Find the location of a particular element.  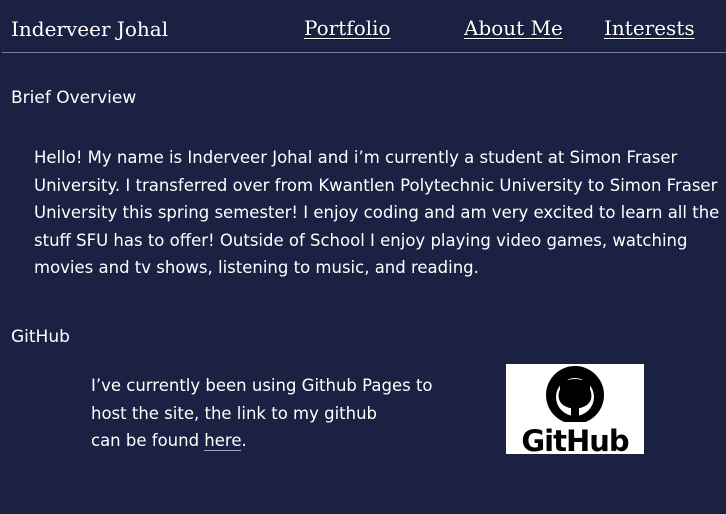

github-logo: GitHub is located at coordinates (575, 409).